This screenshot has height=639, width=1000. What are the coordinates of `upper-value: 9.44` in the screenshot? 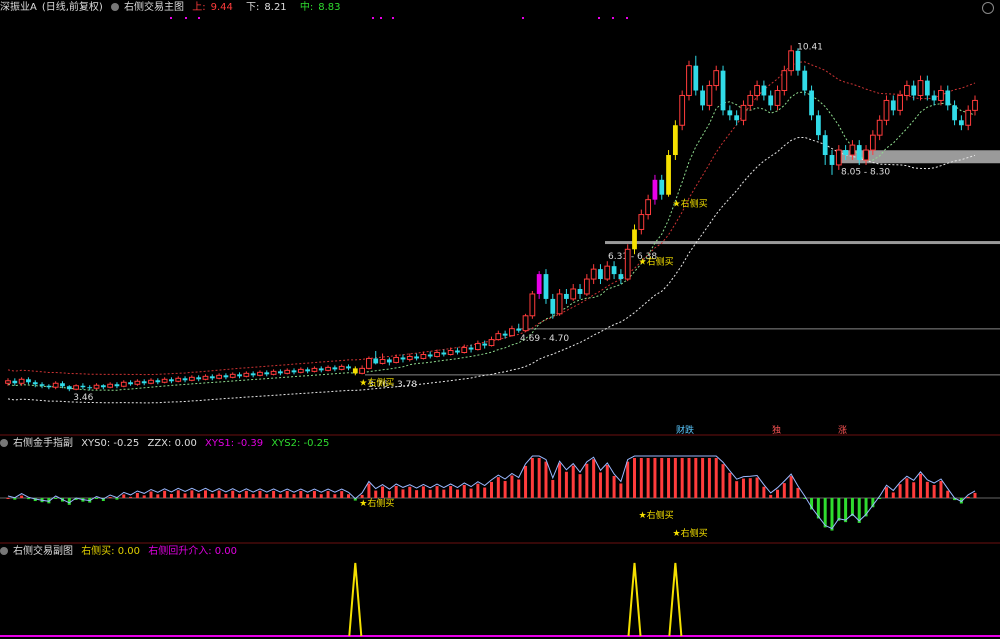 It's located at (221, 7).